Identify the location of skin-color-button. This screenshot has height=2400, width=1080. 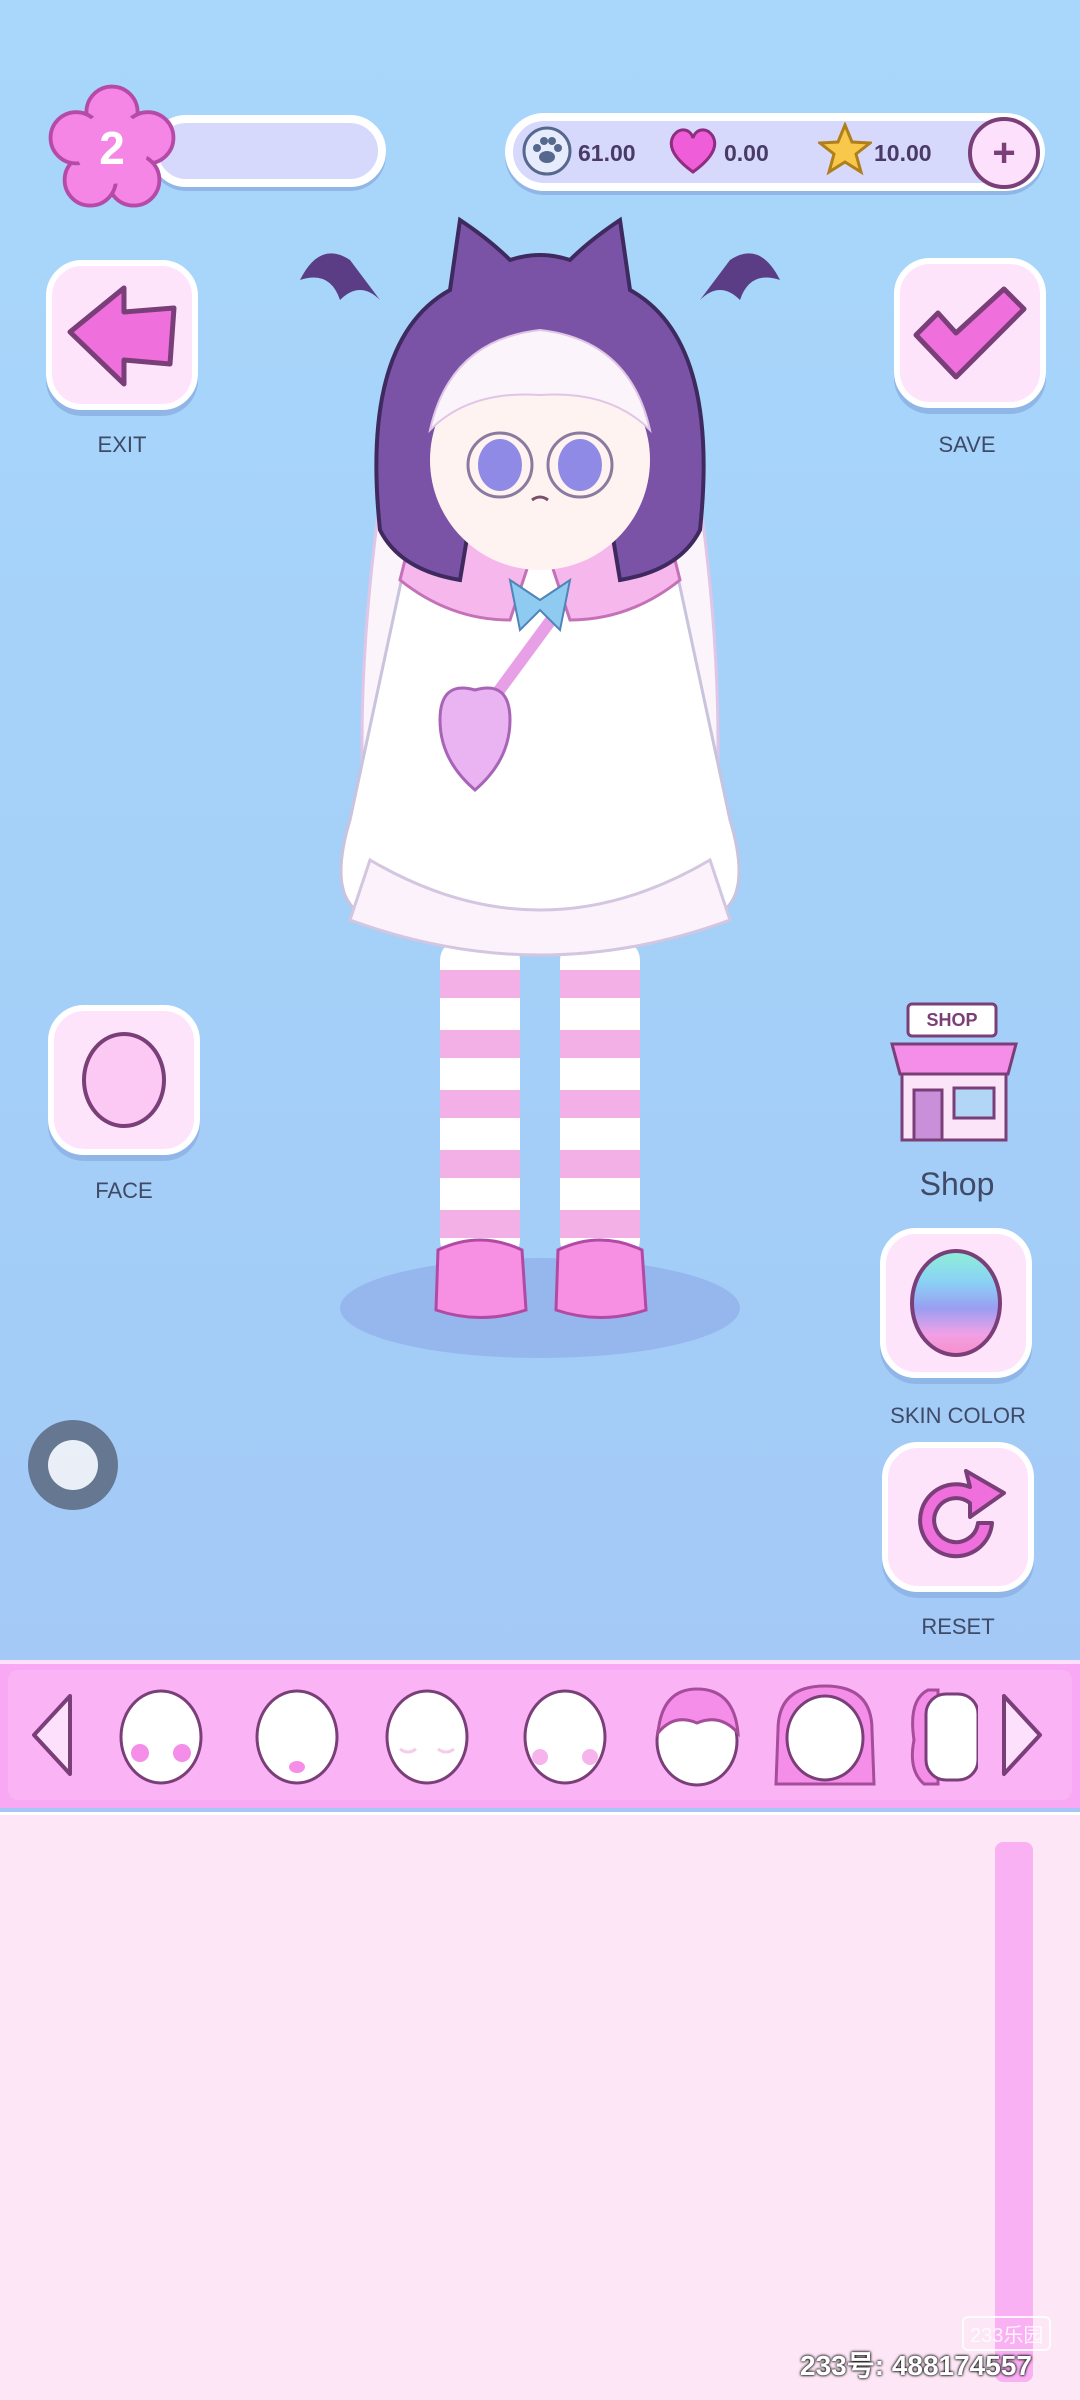
(956, 1303).